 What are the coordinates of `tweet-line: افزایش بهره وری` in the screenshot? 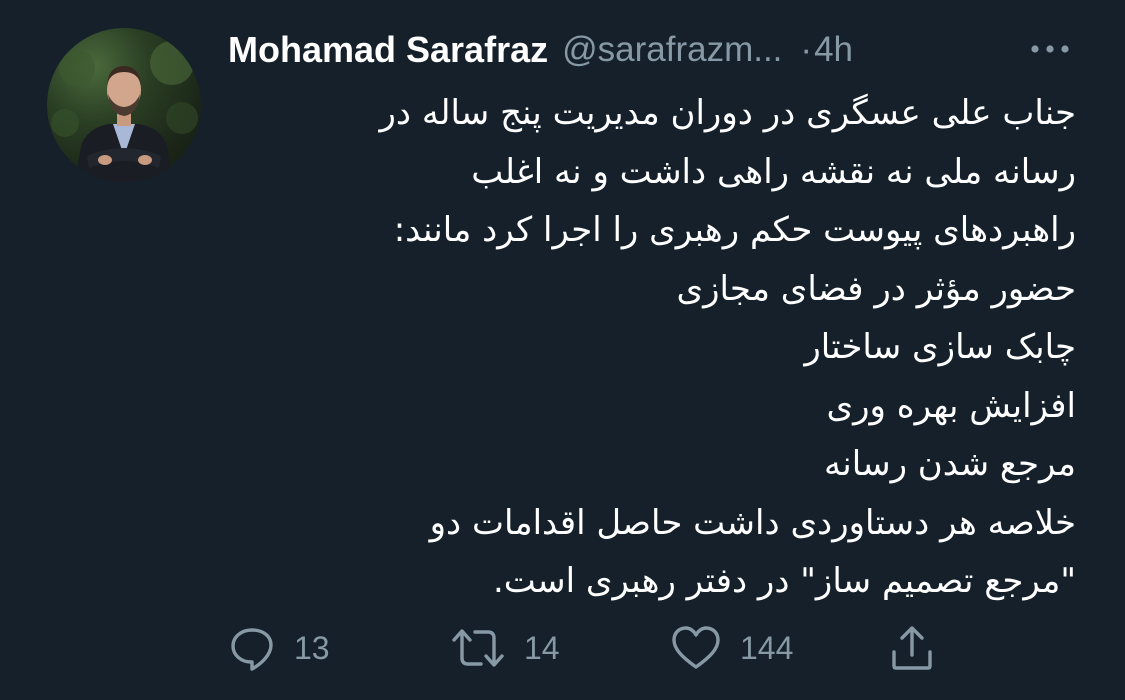 It's located at (951, 405).